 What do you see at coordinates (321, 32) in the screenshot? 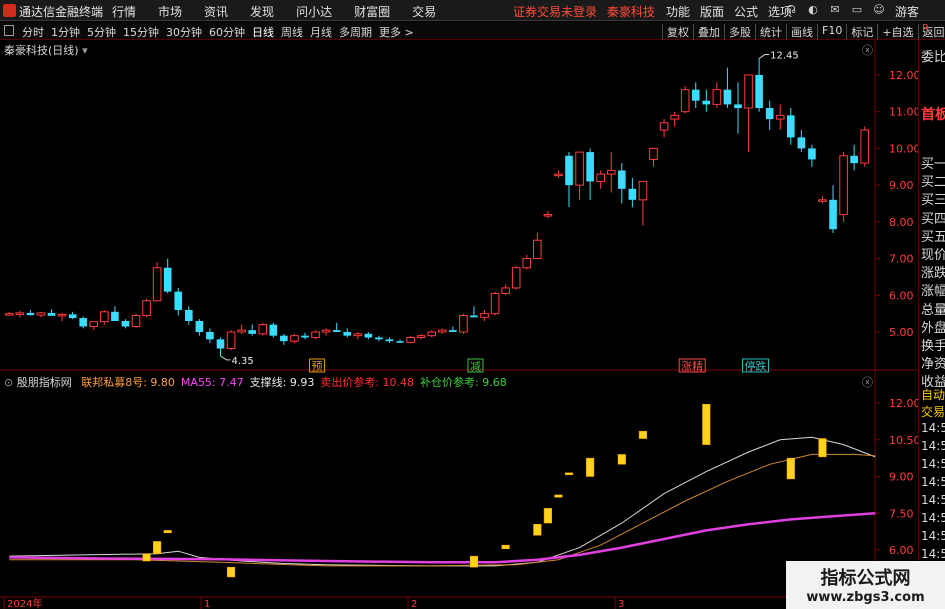
I see `tab-monthly: 月线` at bounding box center [321, 32].